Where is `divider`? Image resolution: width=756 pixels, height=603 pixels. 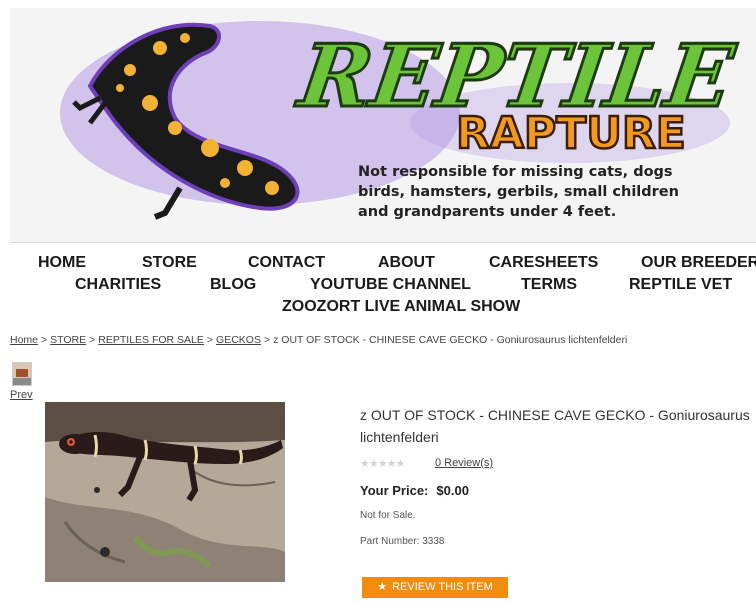 divider is located at coordinates (383, 242).